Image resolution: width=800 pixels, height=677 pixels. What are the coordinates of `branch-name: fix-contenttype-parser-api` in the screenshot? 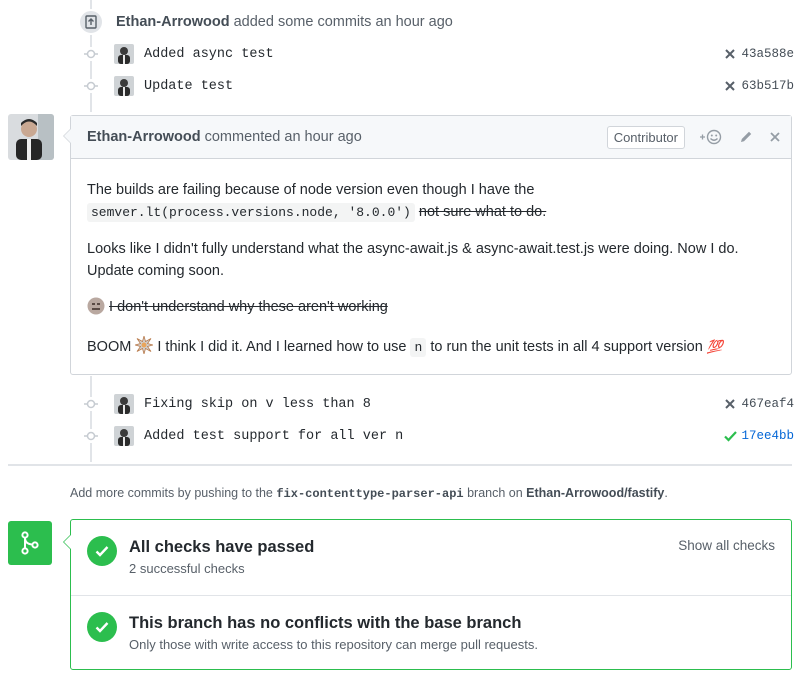 It's located at (369, 494).